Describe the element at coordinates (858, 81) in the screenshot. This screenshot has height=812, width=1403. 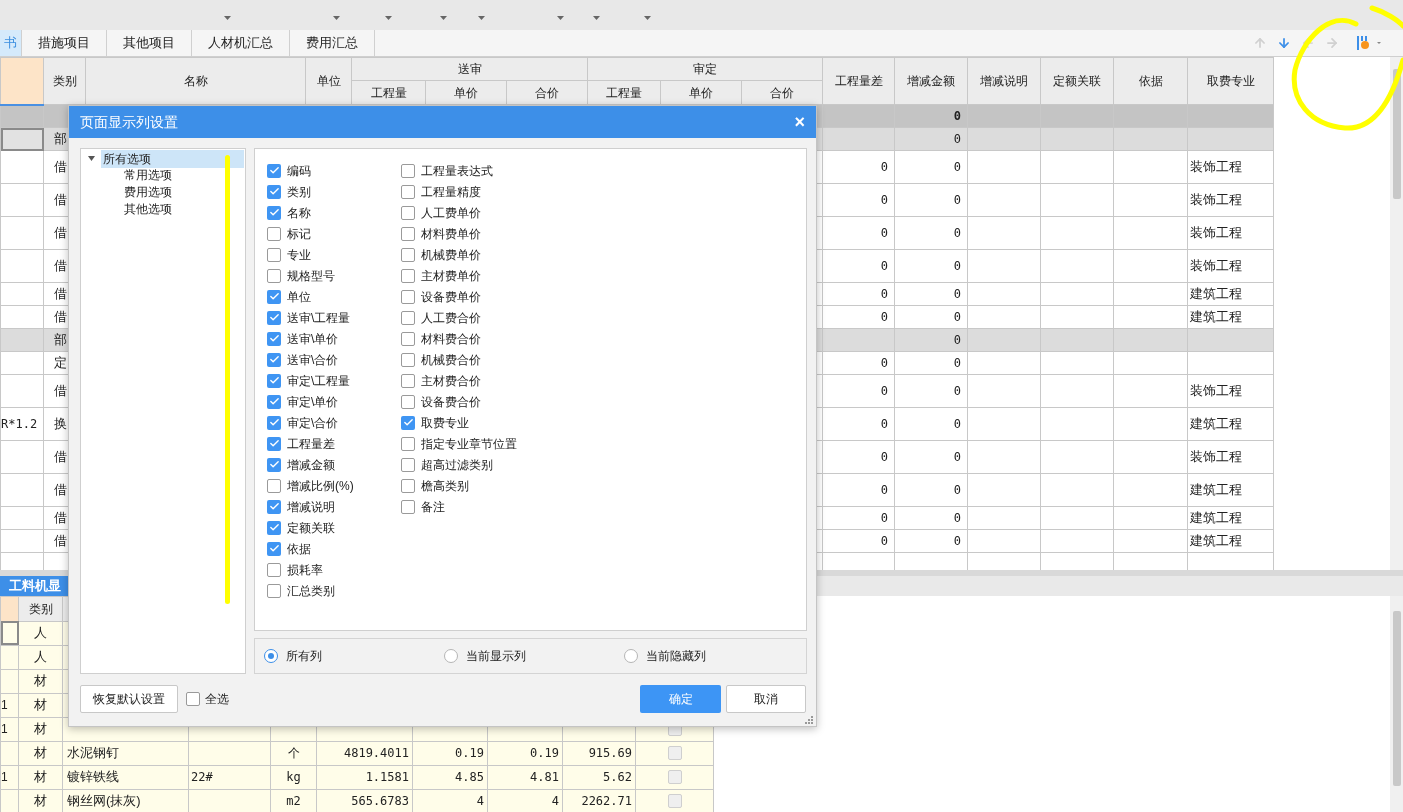
I see `column-header: 工程量差` at that location.